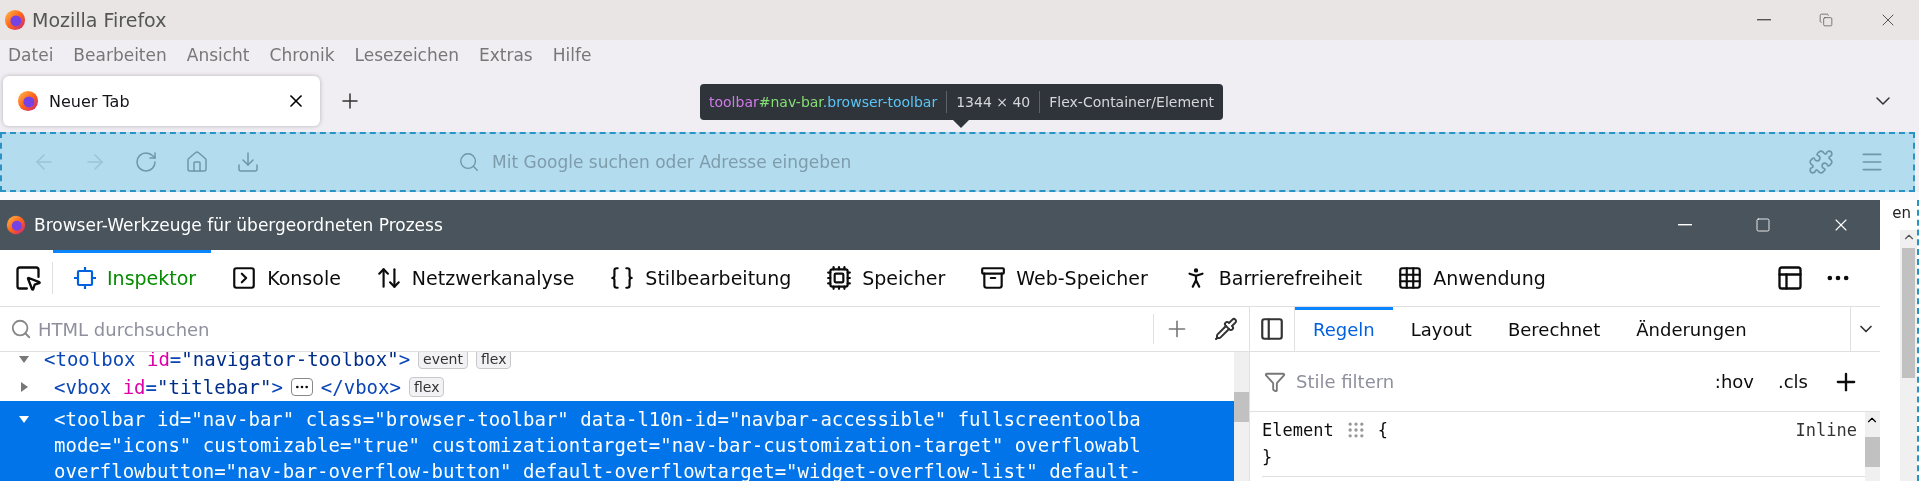  What do you see at coordinates (1826, 429) in the screenshot?
I see `rule-source: Inline` at bounding box center [1826, 429].